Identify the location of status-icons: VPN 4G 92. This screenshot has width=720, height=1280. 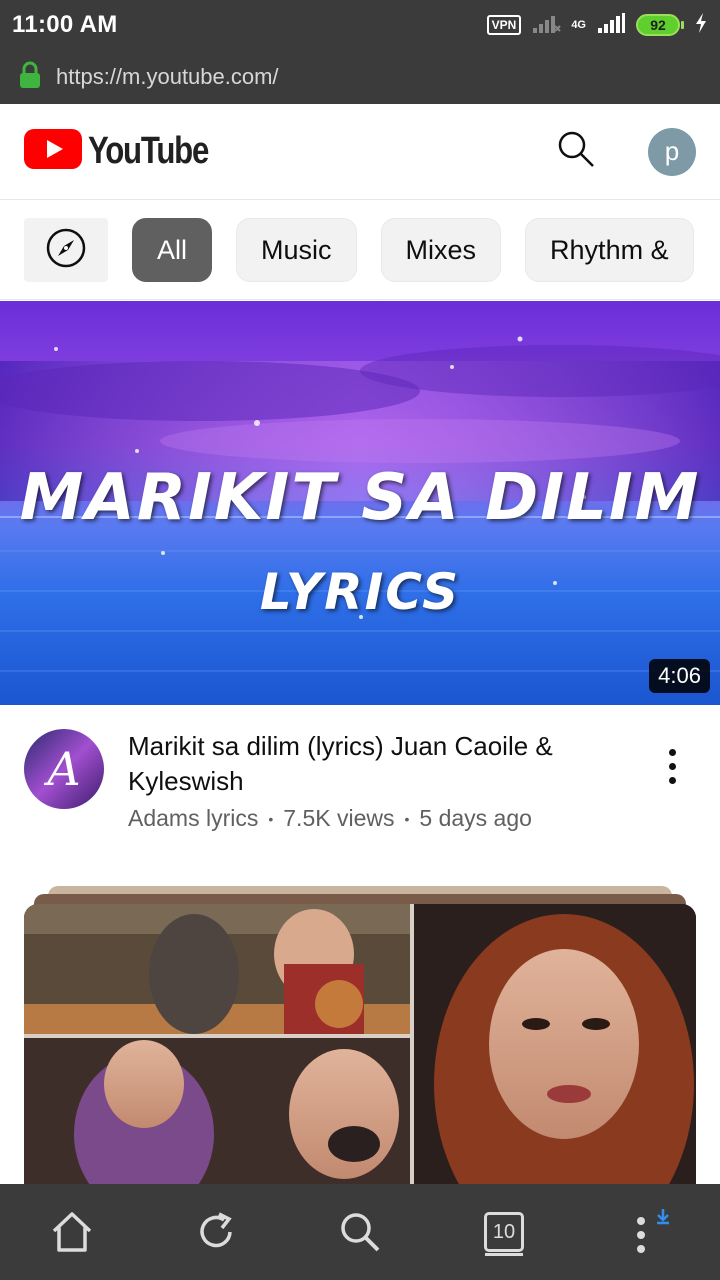
(597, 25).